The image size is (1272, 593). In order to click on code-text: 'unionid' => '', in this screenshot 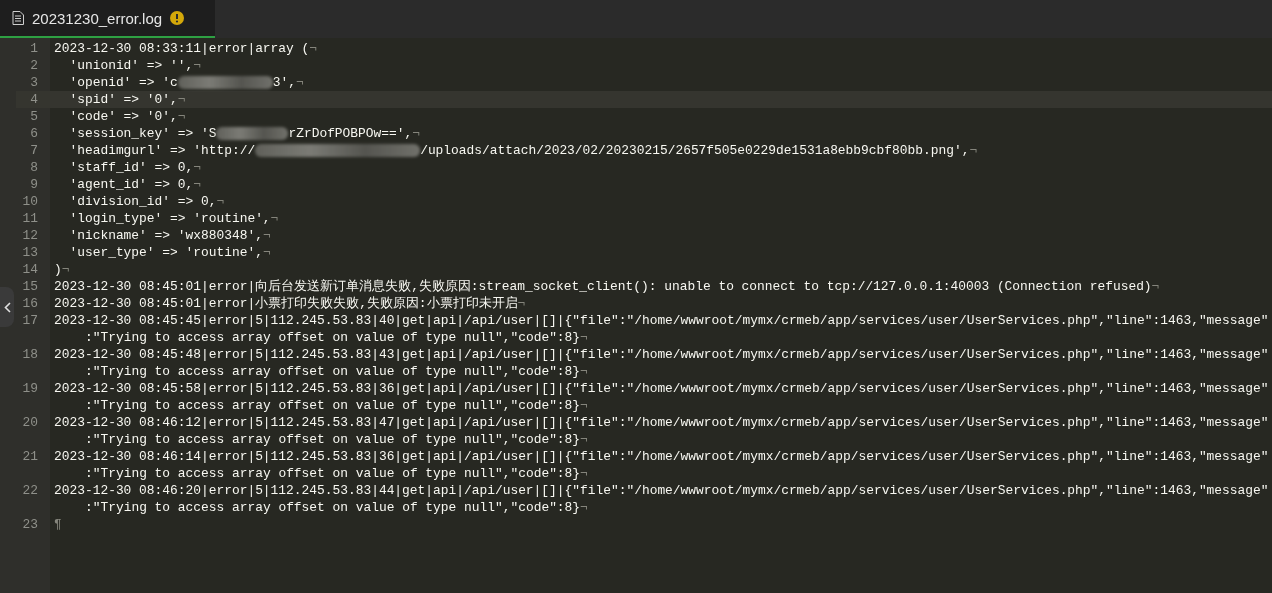, I will do `click(131, 65)`.